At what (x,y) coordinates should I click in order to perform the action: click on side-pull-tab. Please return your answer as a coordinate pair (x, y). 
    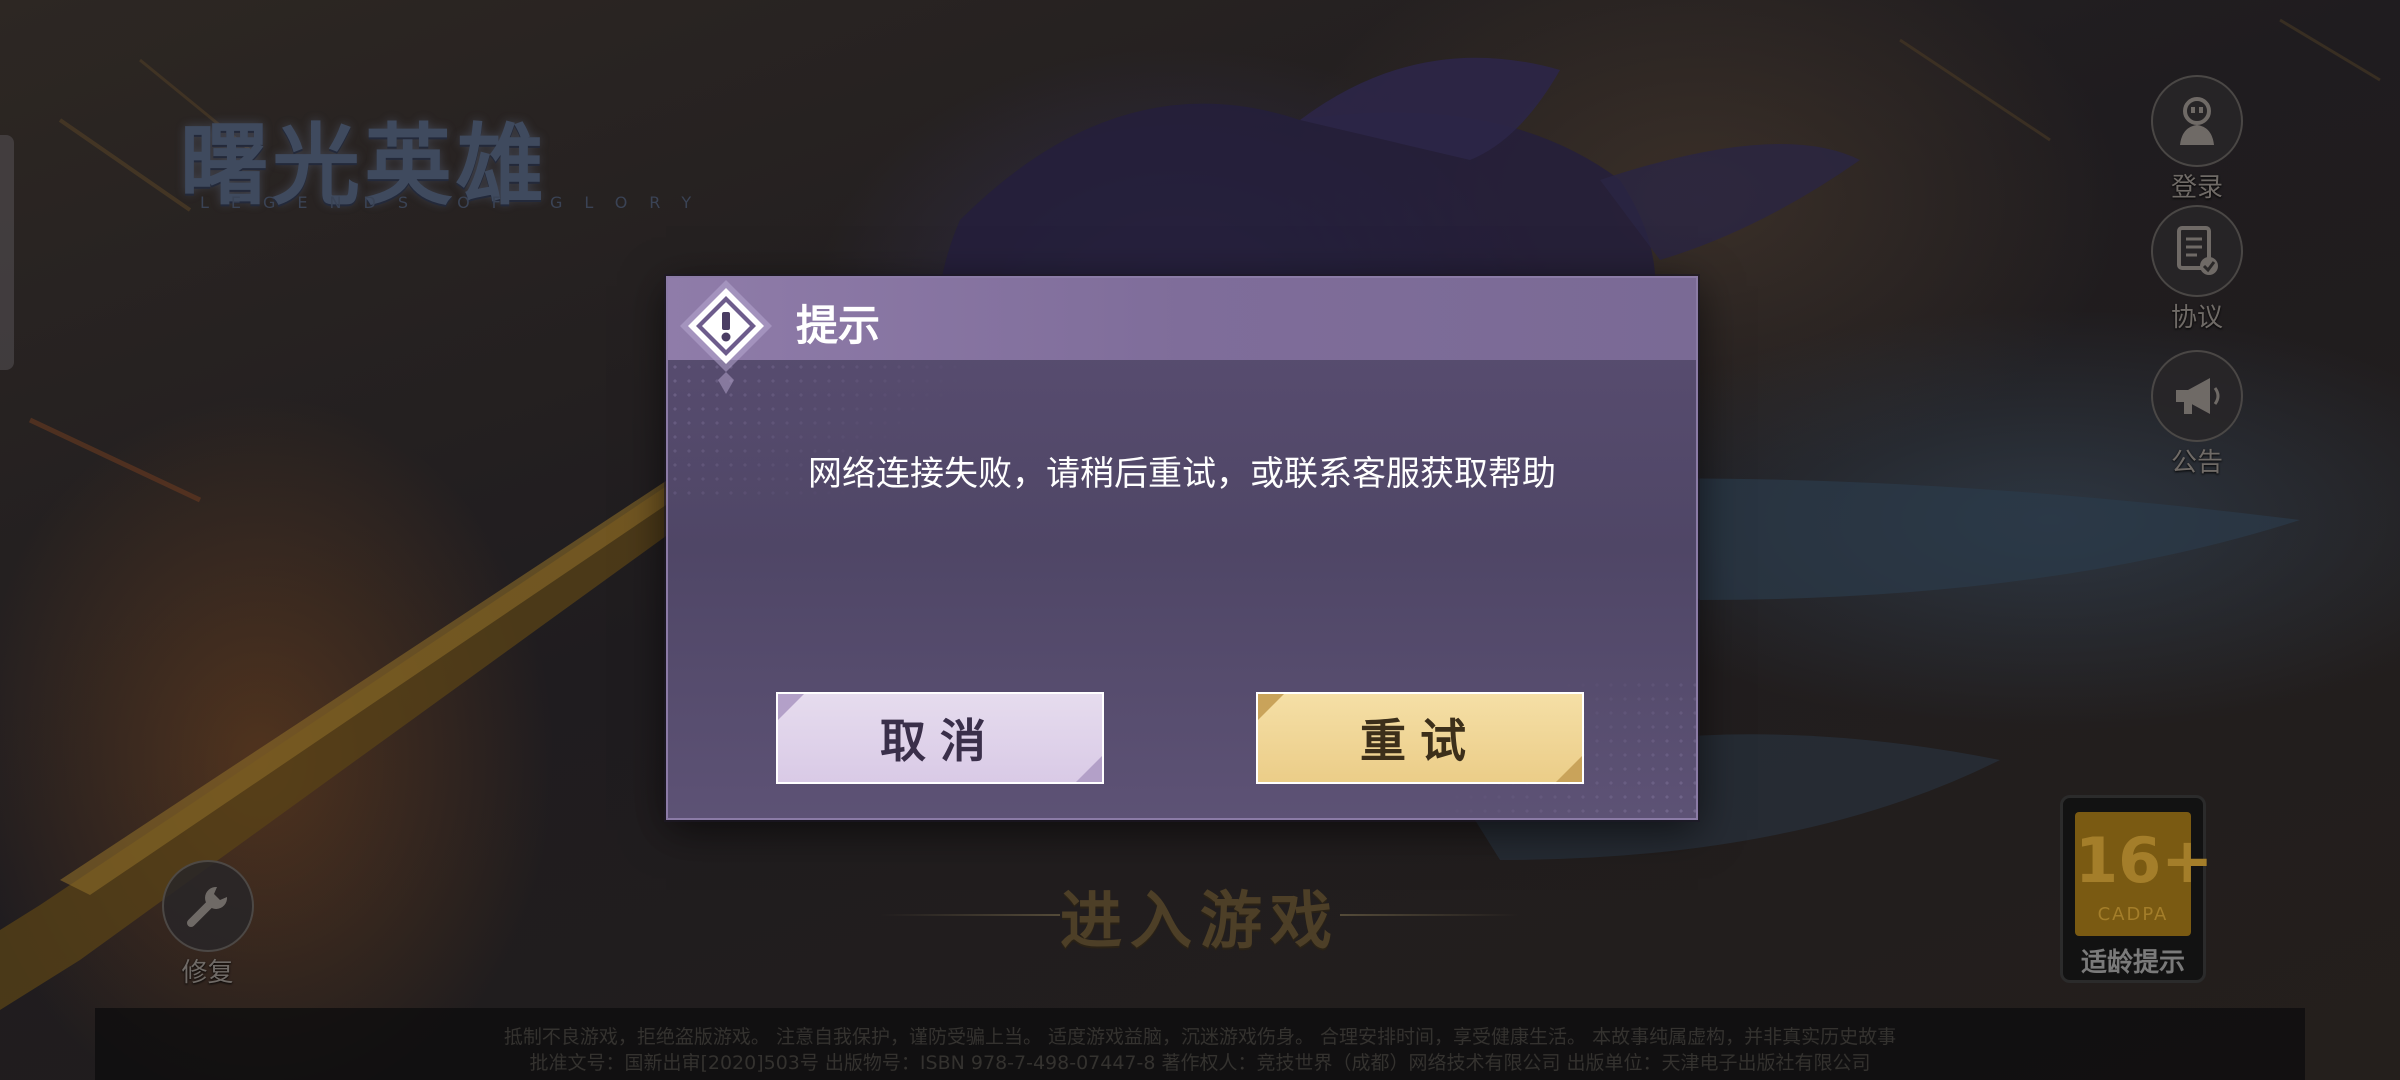
    Looking at the image, I should click on (7, 252).